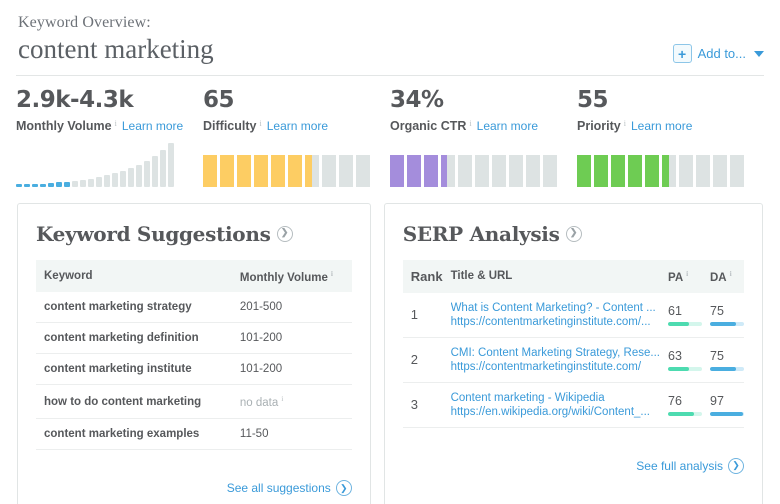  I want to click on page-subtitle: Keyword Overview:, so click(84, 22).